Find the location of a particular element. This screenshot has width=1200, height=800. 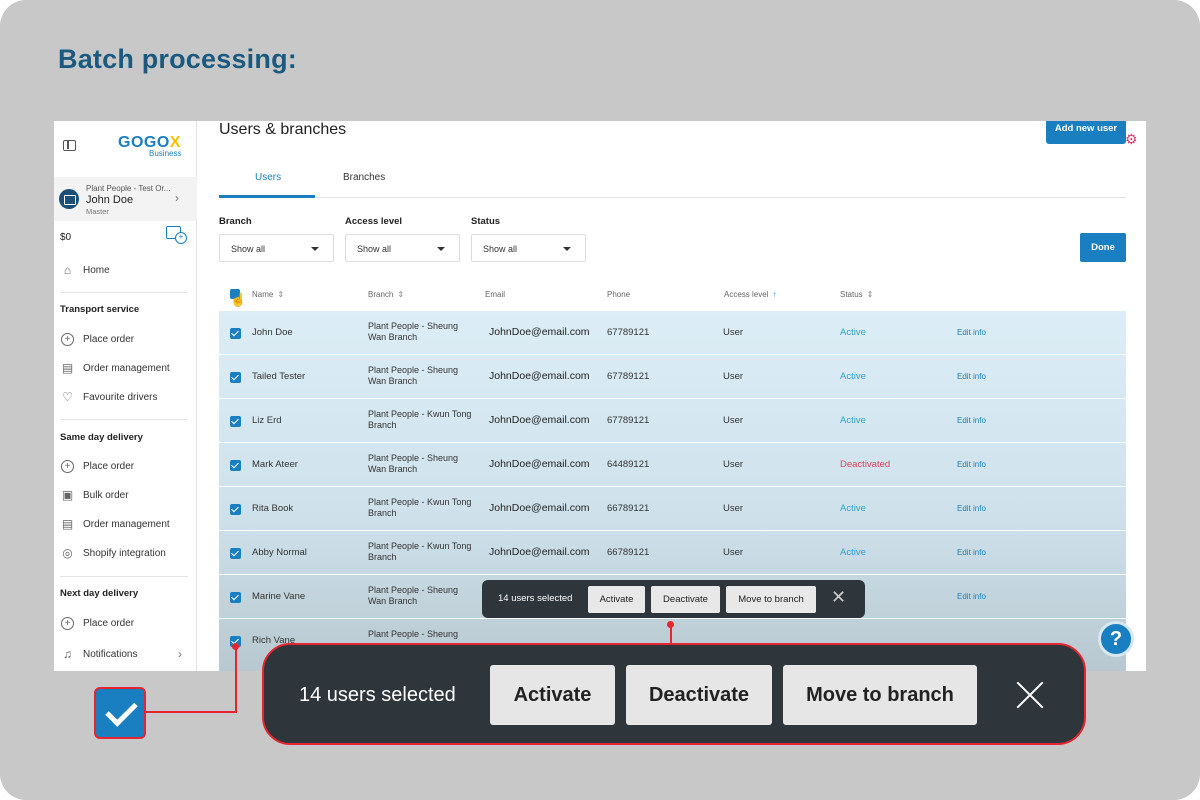

column-header-phone: Phone is located at coordinates (619, 294).